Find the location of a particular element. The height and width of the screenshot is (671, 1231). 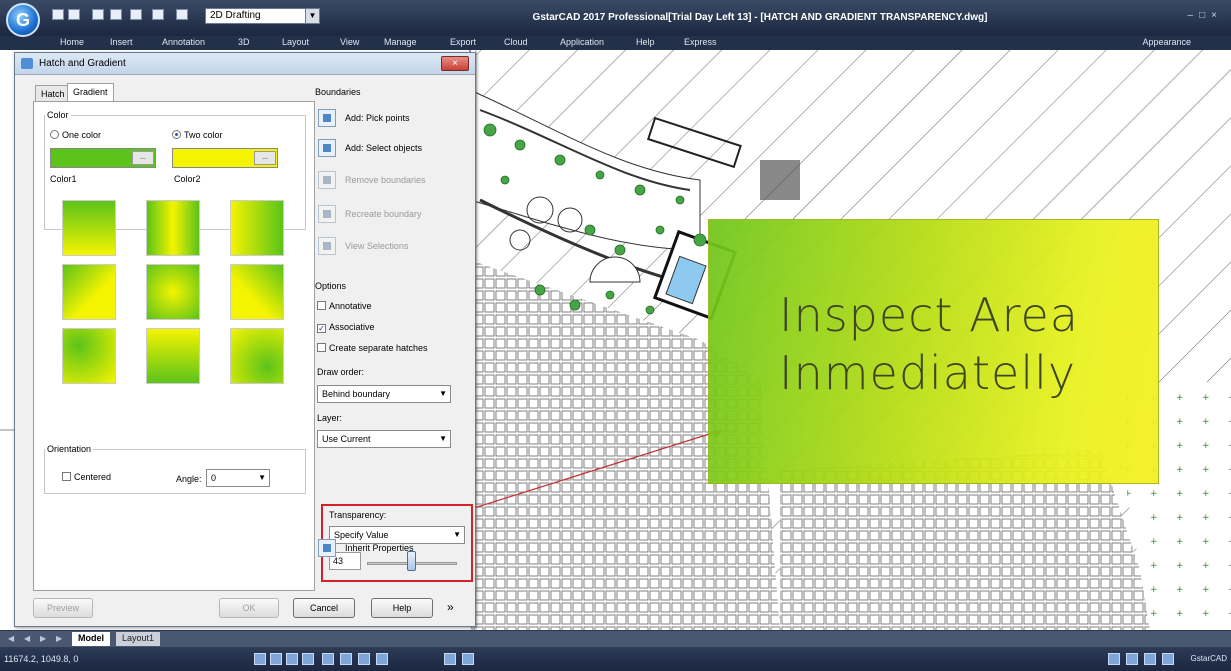

two-color-radio: Two color is located at coordinates (197, 135).